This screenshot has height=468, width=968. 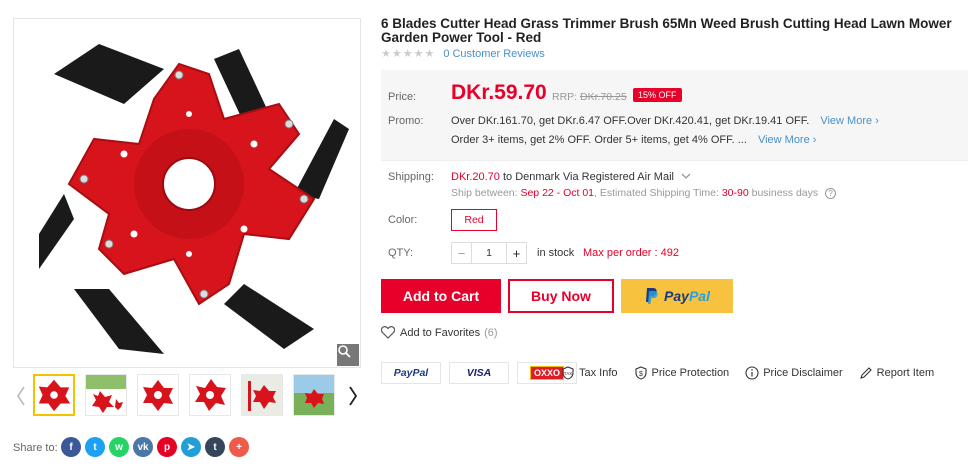 I want to click on more-share-icon: +, so click(x=239, y=447).